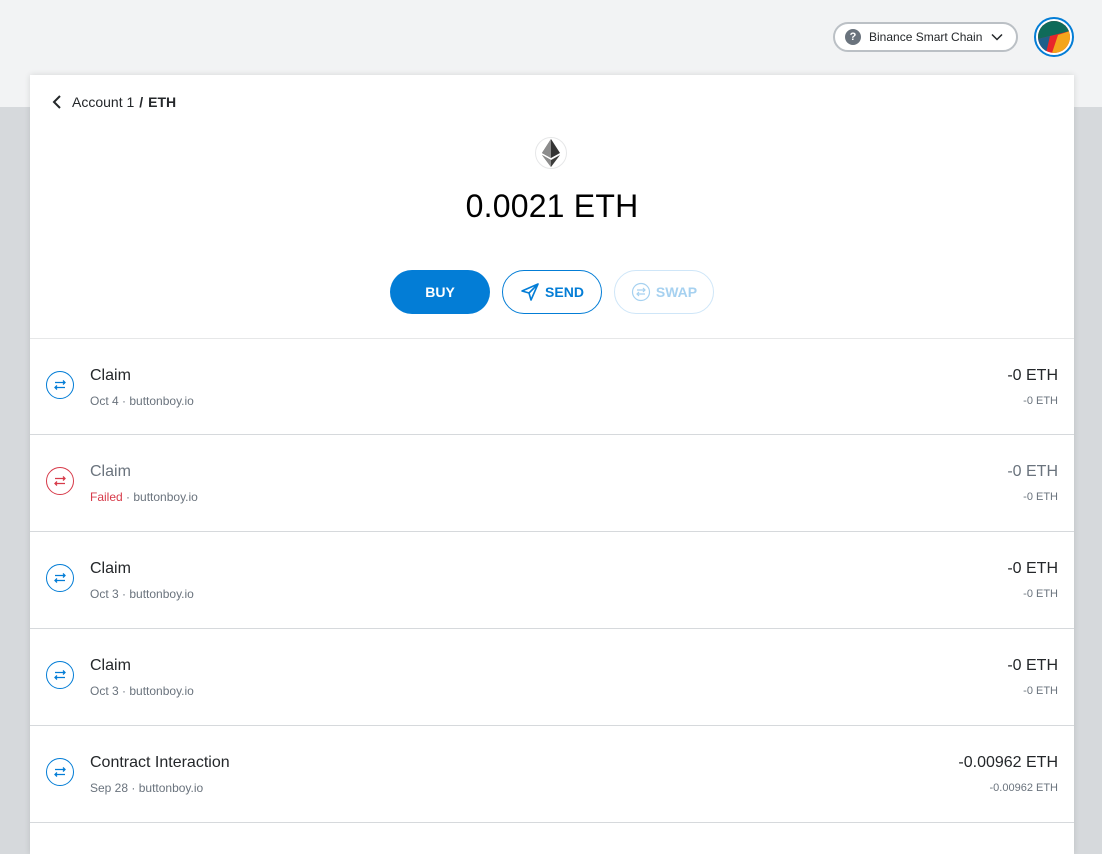 Image resolution: width=1102 pixels, height=854 pixels. Describe the element at coordinates (57, 102) in the screenshot. I see `back-arrow-icon` at that location.